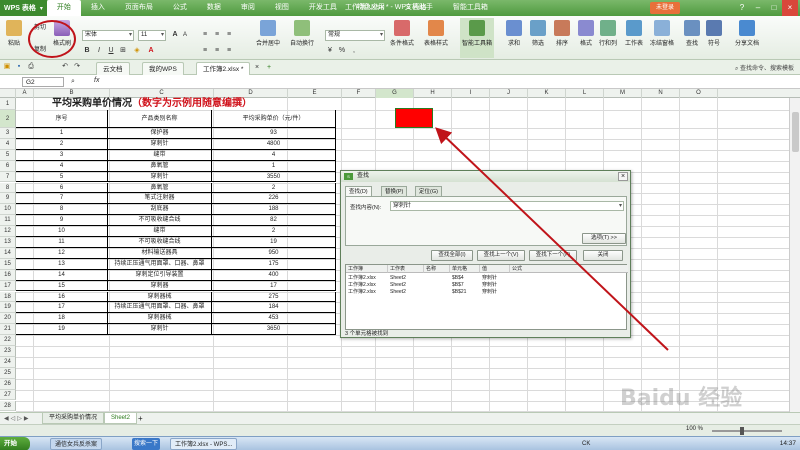 The height and width of the screenshot is (450, 800). Describe the element at coordinates (160, 231) in the screenshot. I see `table-cell: 缝带` at that location.